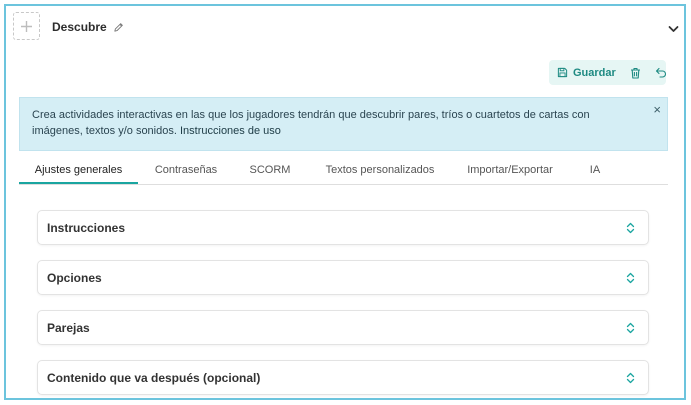 The image size is (691, 405). I want to click on undo-icon, so click(660, 72).